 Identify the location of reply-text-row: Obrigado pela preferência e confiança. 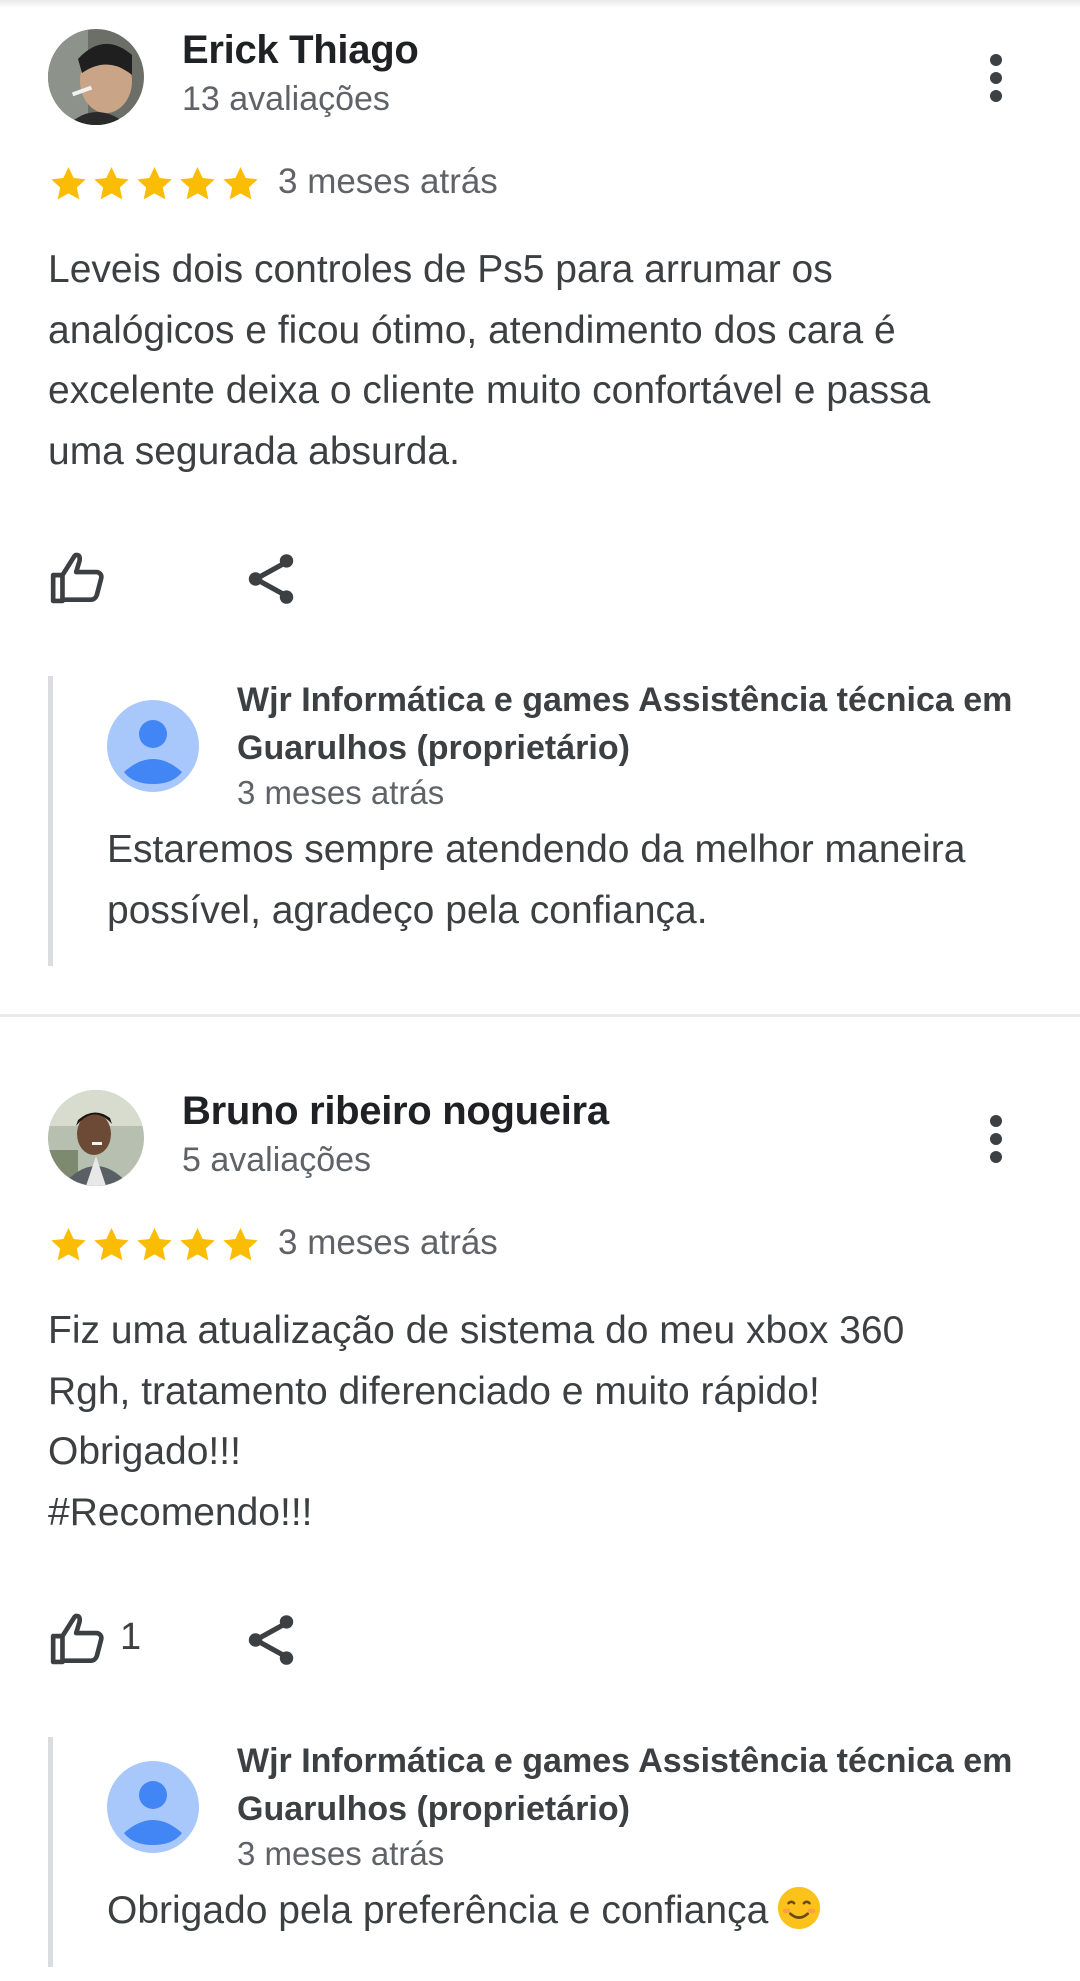
(593, 1911).